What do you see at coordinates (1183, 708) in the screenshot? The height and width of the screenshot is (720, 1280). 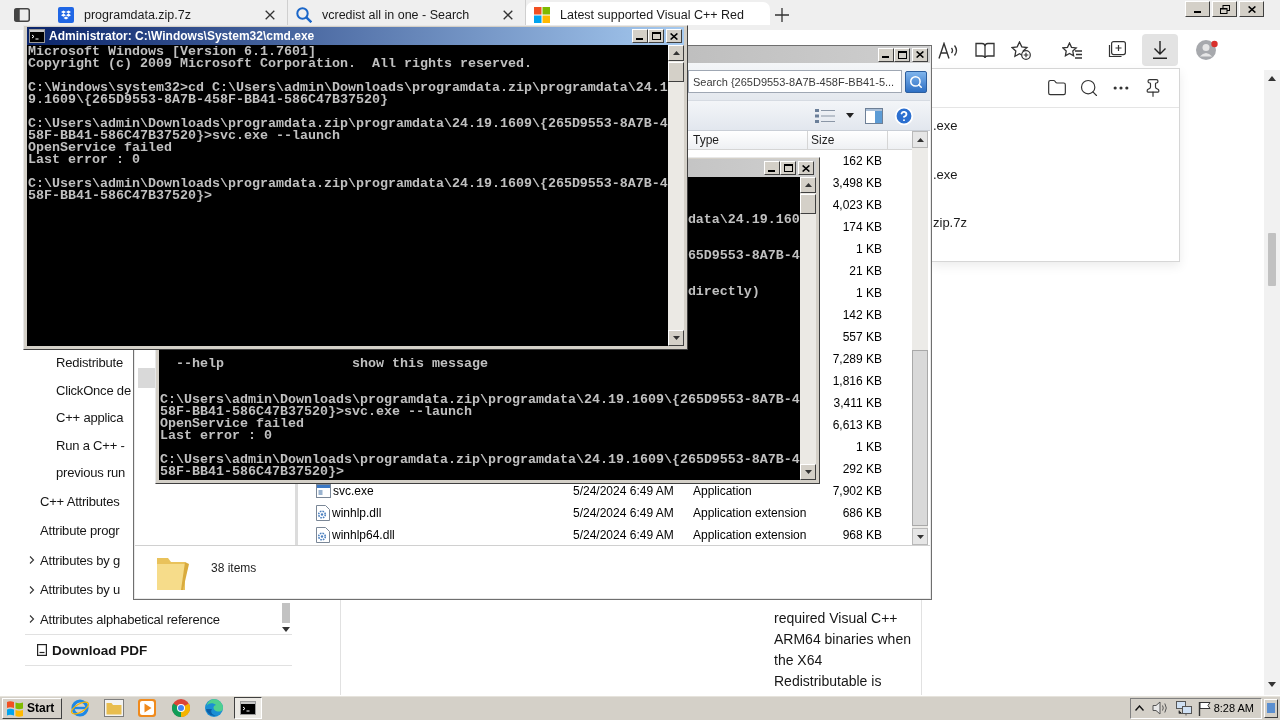 I see `network-icon` at bounding box center [1183, 708].